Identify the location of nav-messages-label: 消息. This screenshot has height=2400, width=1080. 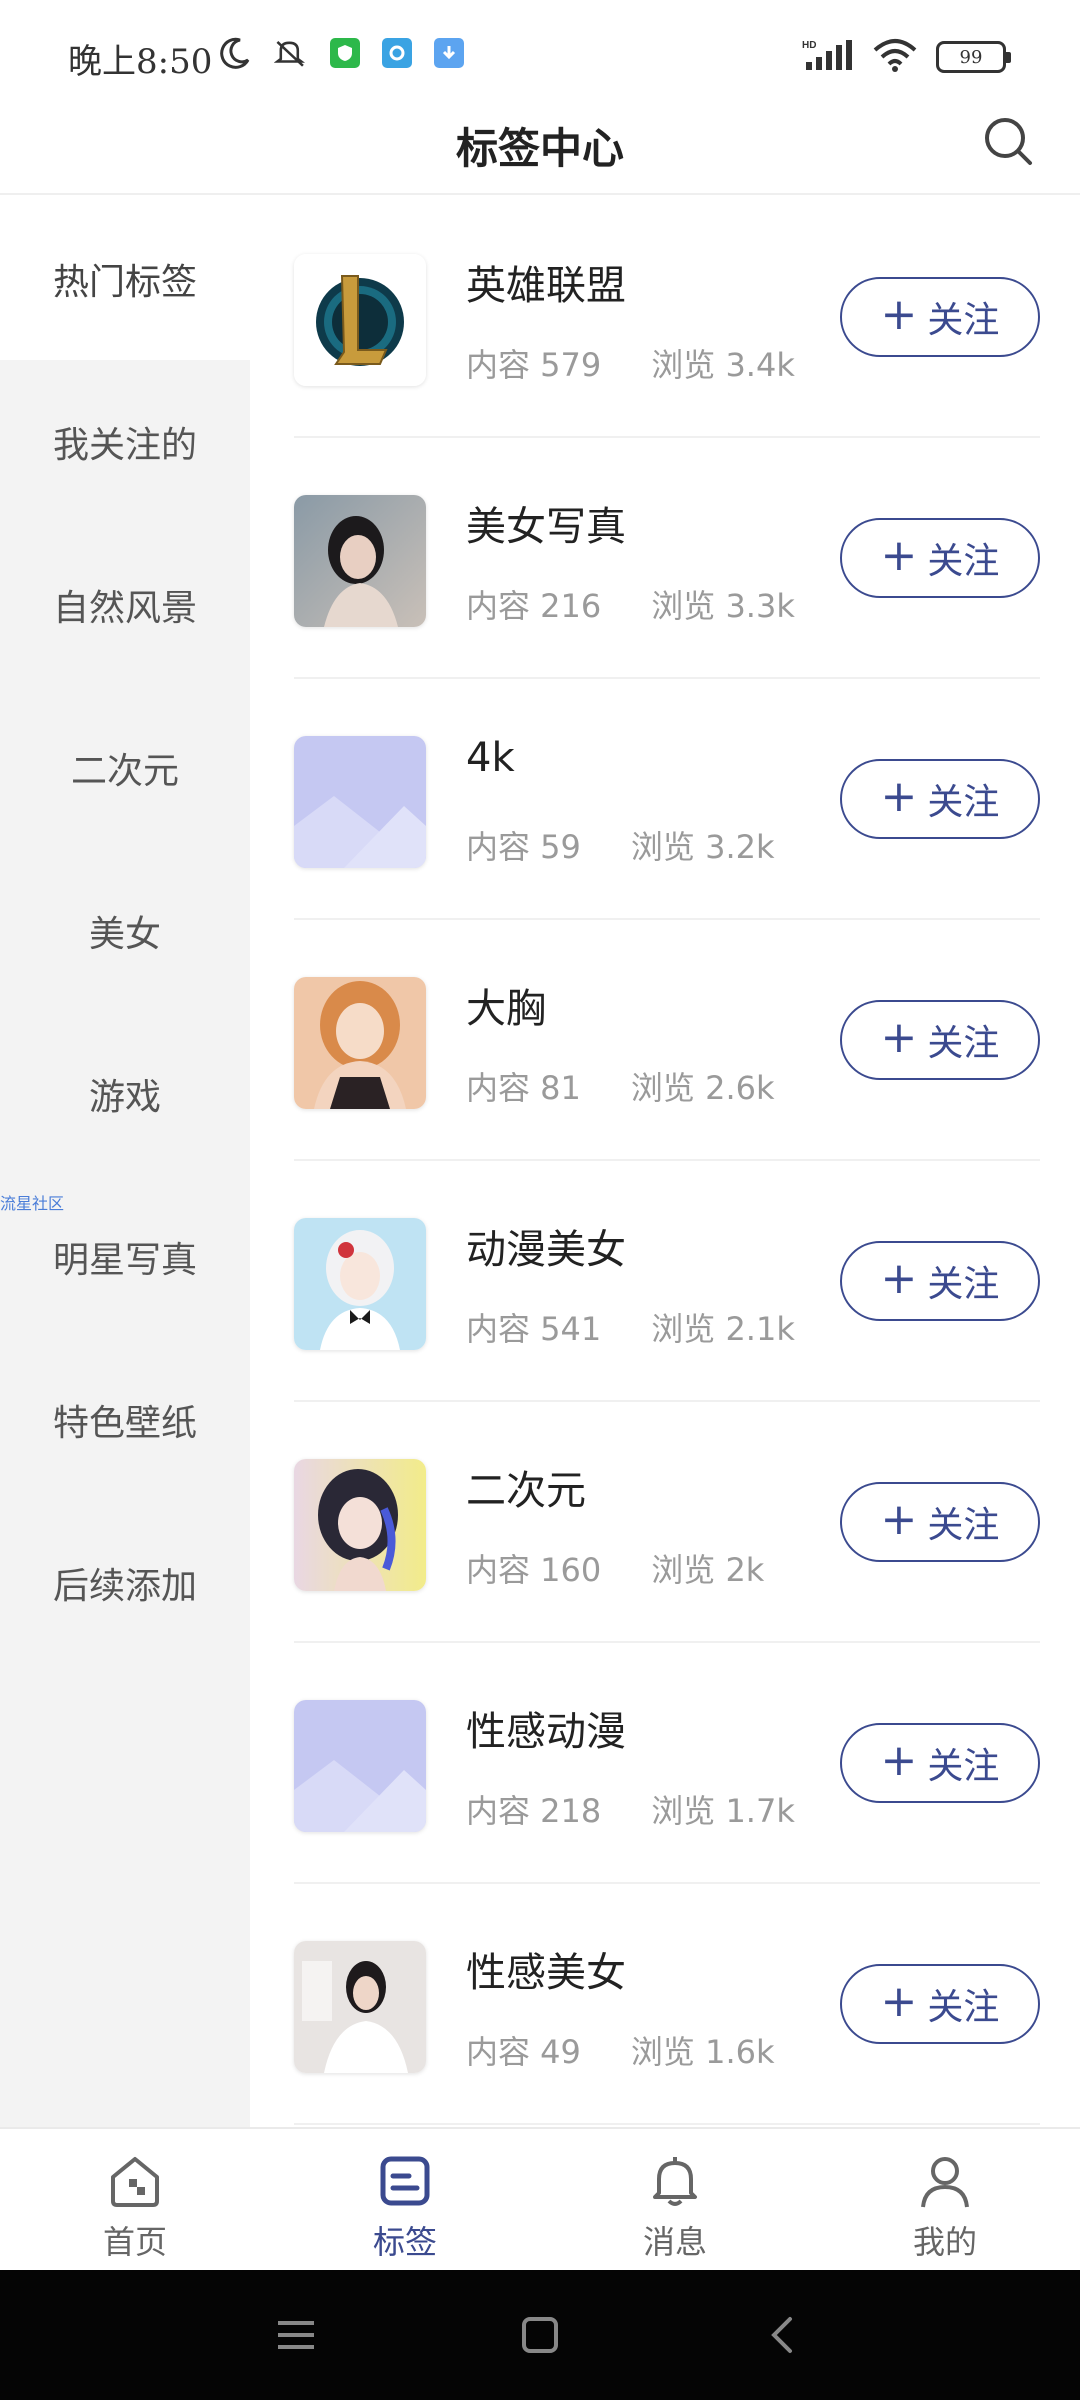
(674, 2242).